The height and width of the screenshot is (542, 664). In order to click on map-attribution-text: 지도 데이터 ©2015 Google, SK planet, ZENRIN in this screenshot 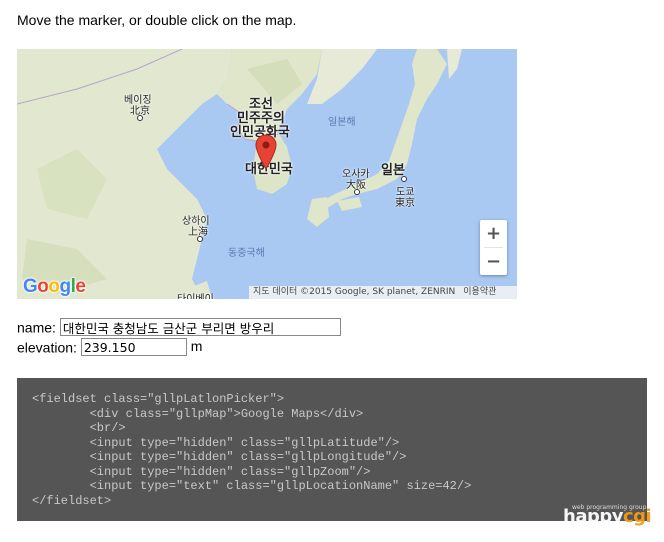, I will do `click(354, 292)`.